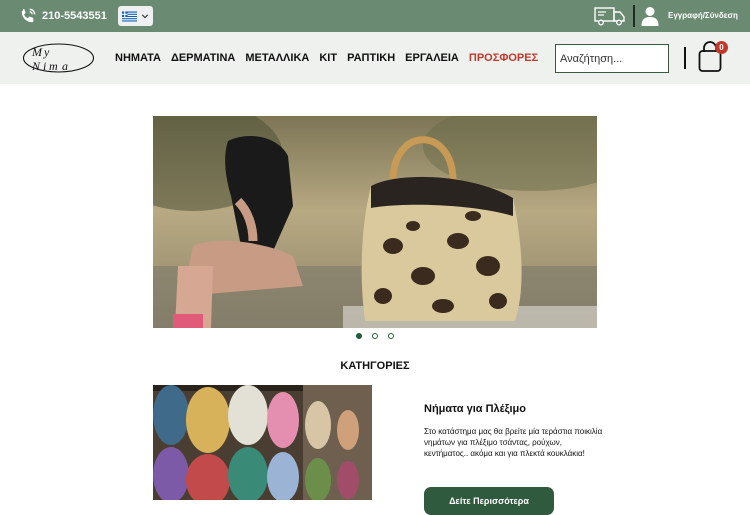 This screenshot has height=515, width=750. Describe the element at coordinates (277, 58) in the screenshot. I see `nav-item-metal: ΜΕΤΑΛΛΙΚΑ` at that location.